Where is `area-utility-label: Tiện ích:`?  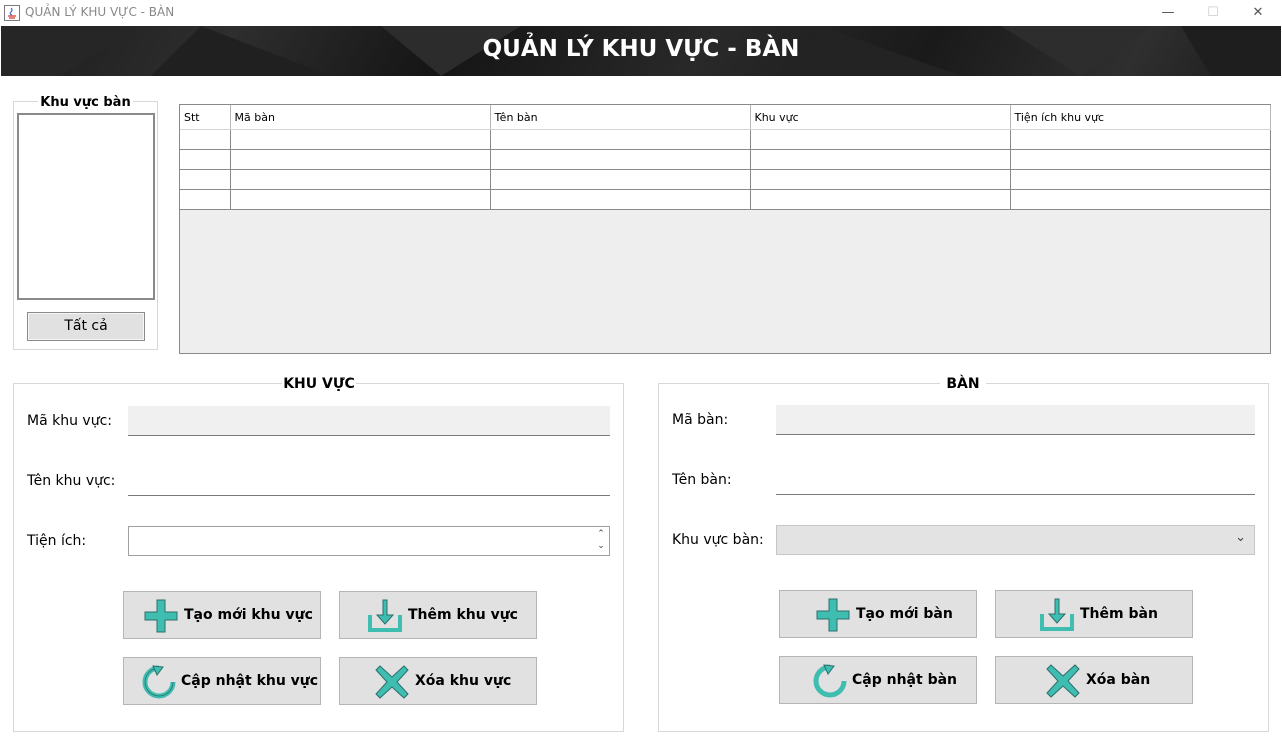 area-utility-label: Tiện ích: is located at coordinates (57, 541).